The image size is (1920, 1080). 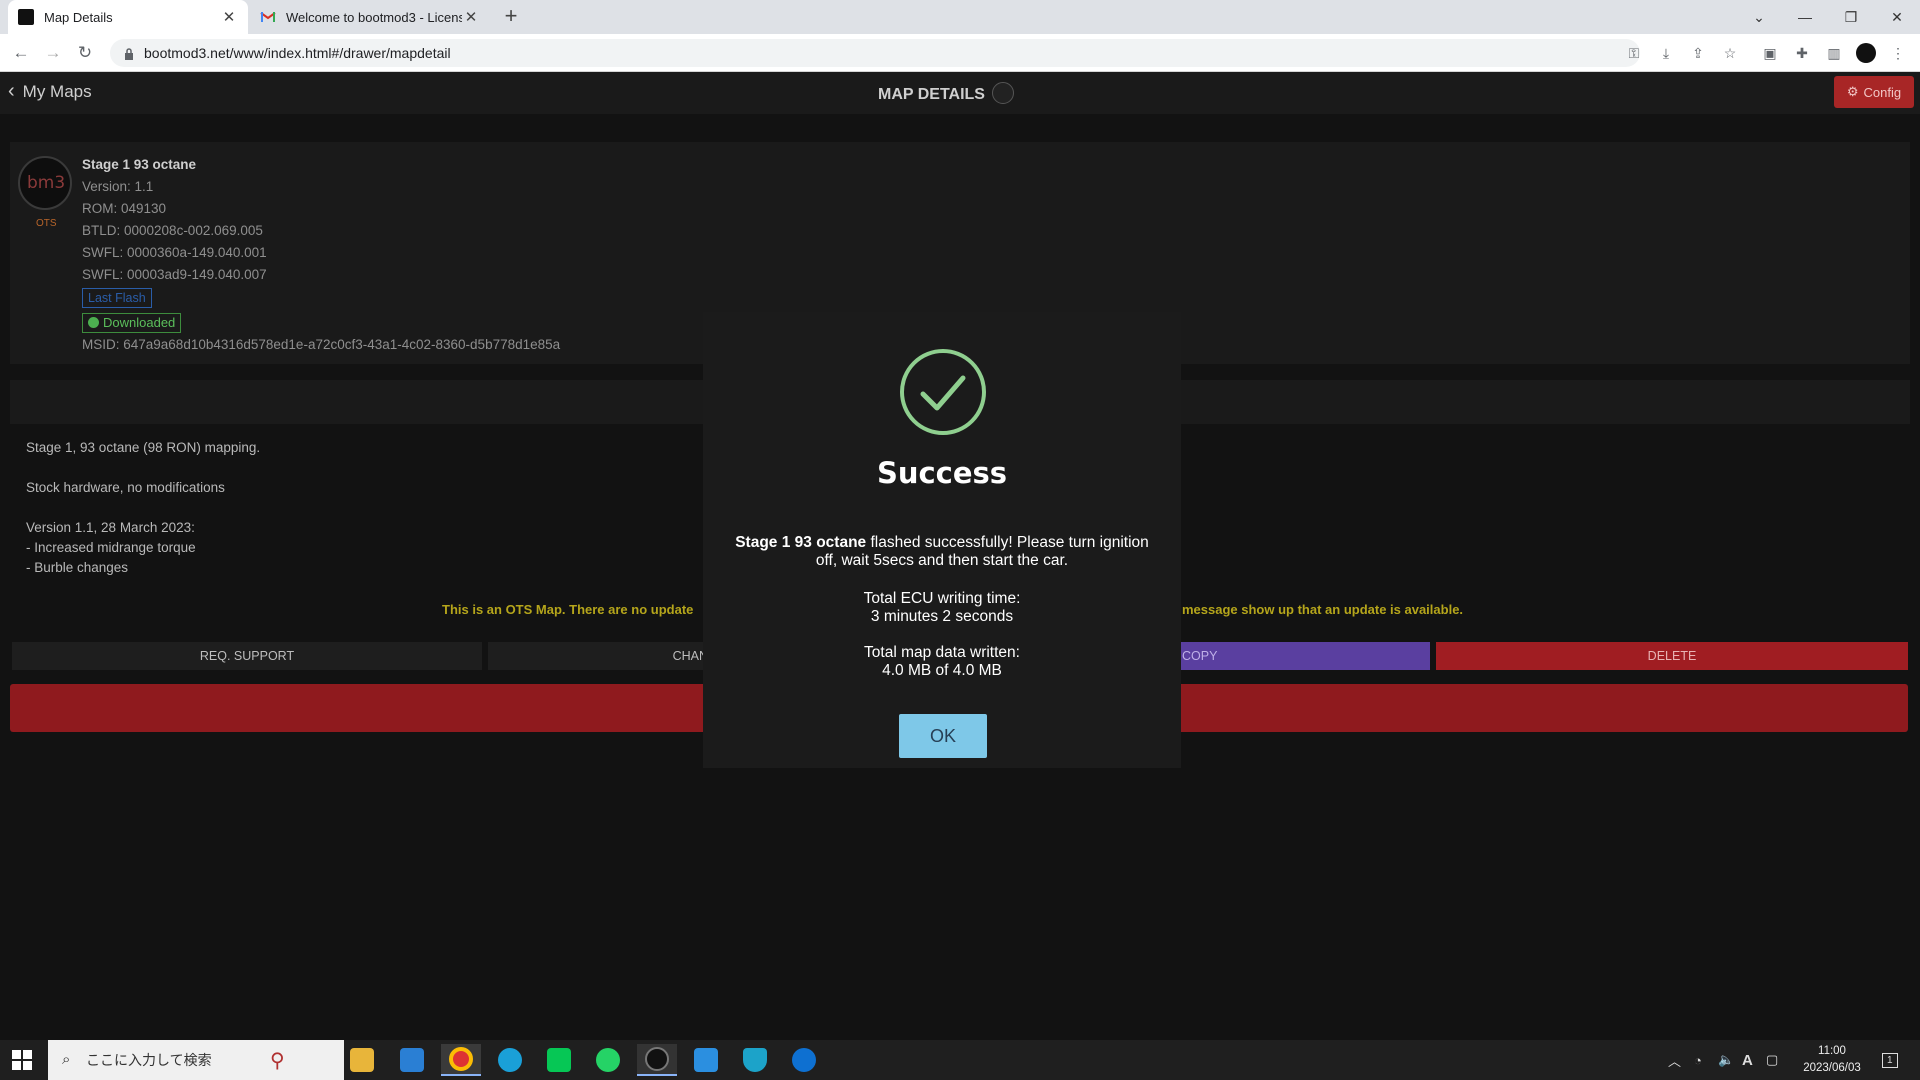 What do you see at coordinates (117, 298) in the screenshot?
I see `last-flash-badge: Last Flash` at bounding box center [117, 298].